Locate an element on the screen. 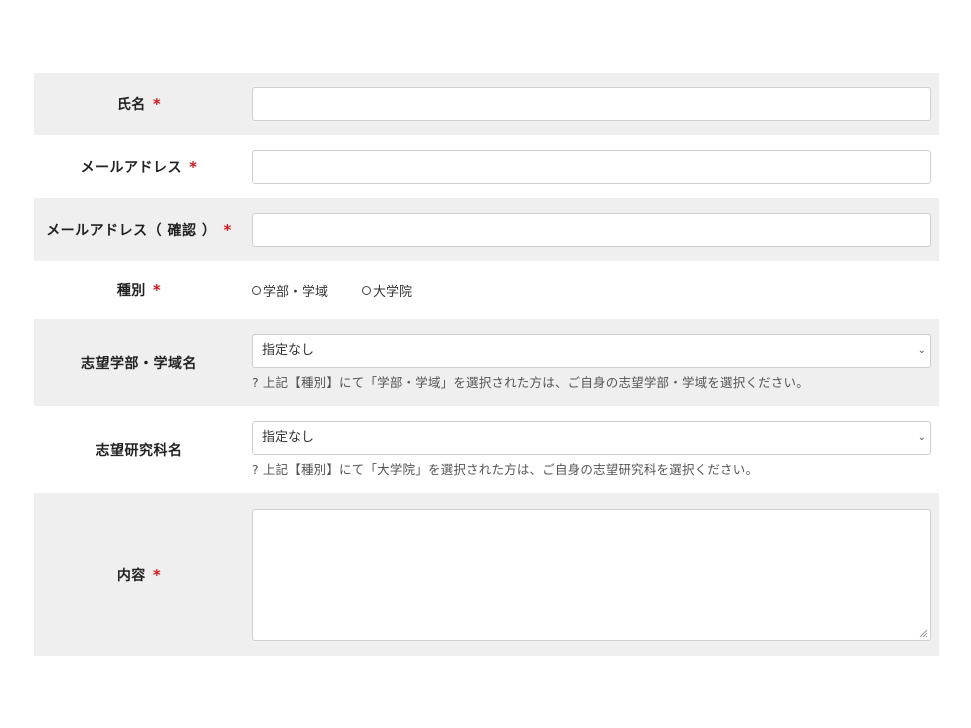 This screenshot has height=728, width=971. email-field-wrap is located at coordinates (591, 166).